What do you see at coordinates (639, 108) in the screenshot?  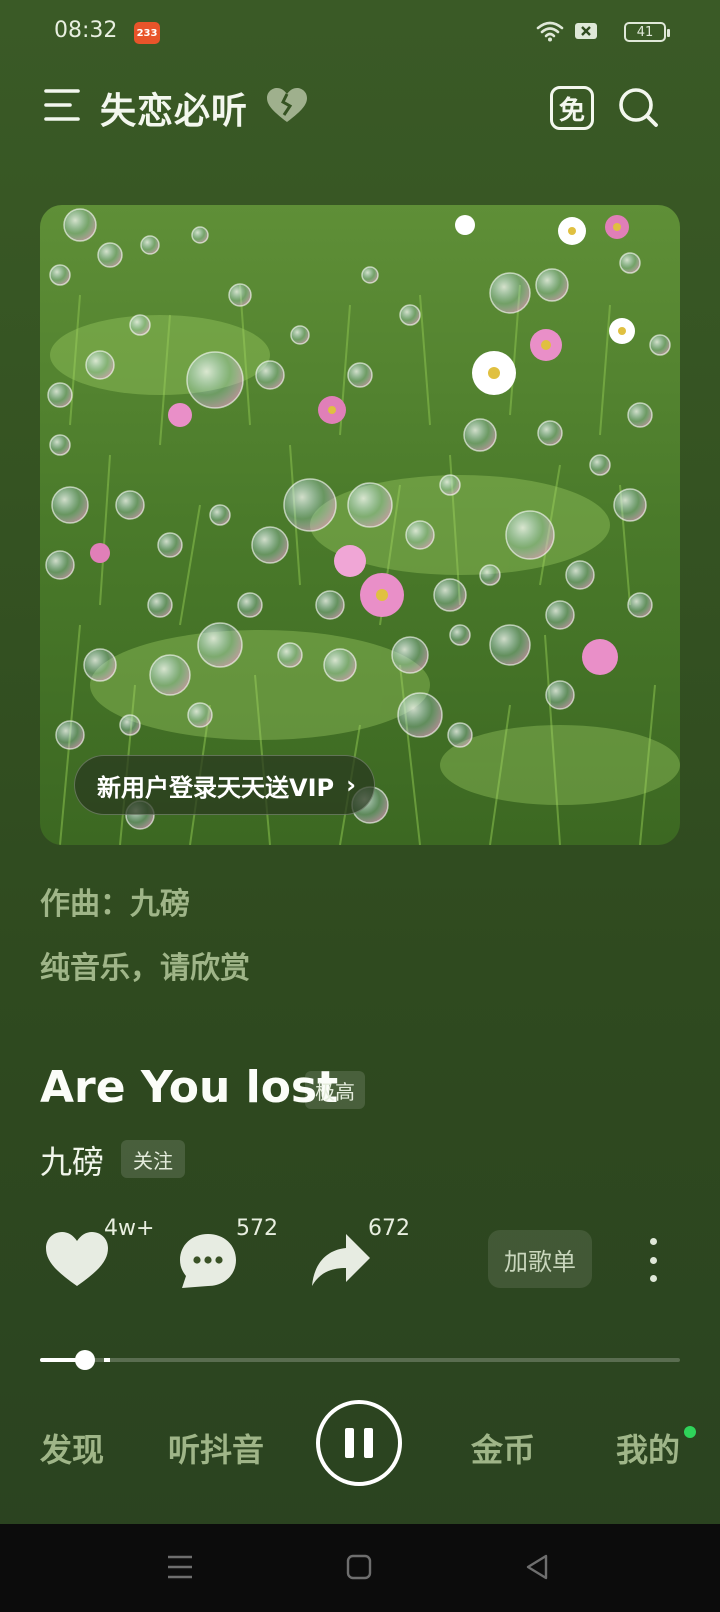 I see `search-icon` at bounding box center [639, 108].